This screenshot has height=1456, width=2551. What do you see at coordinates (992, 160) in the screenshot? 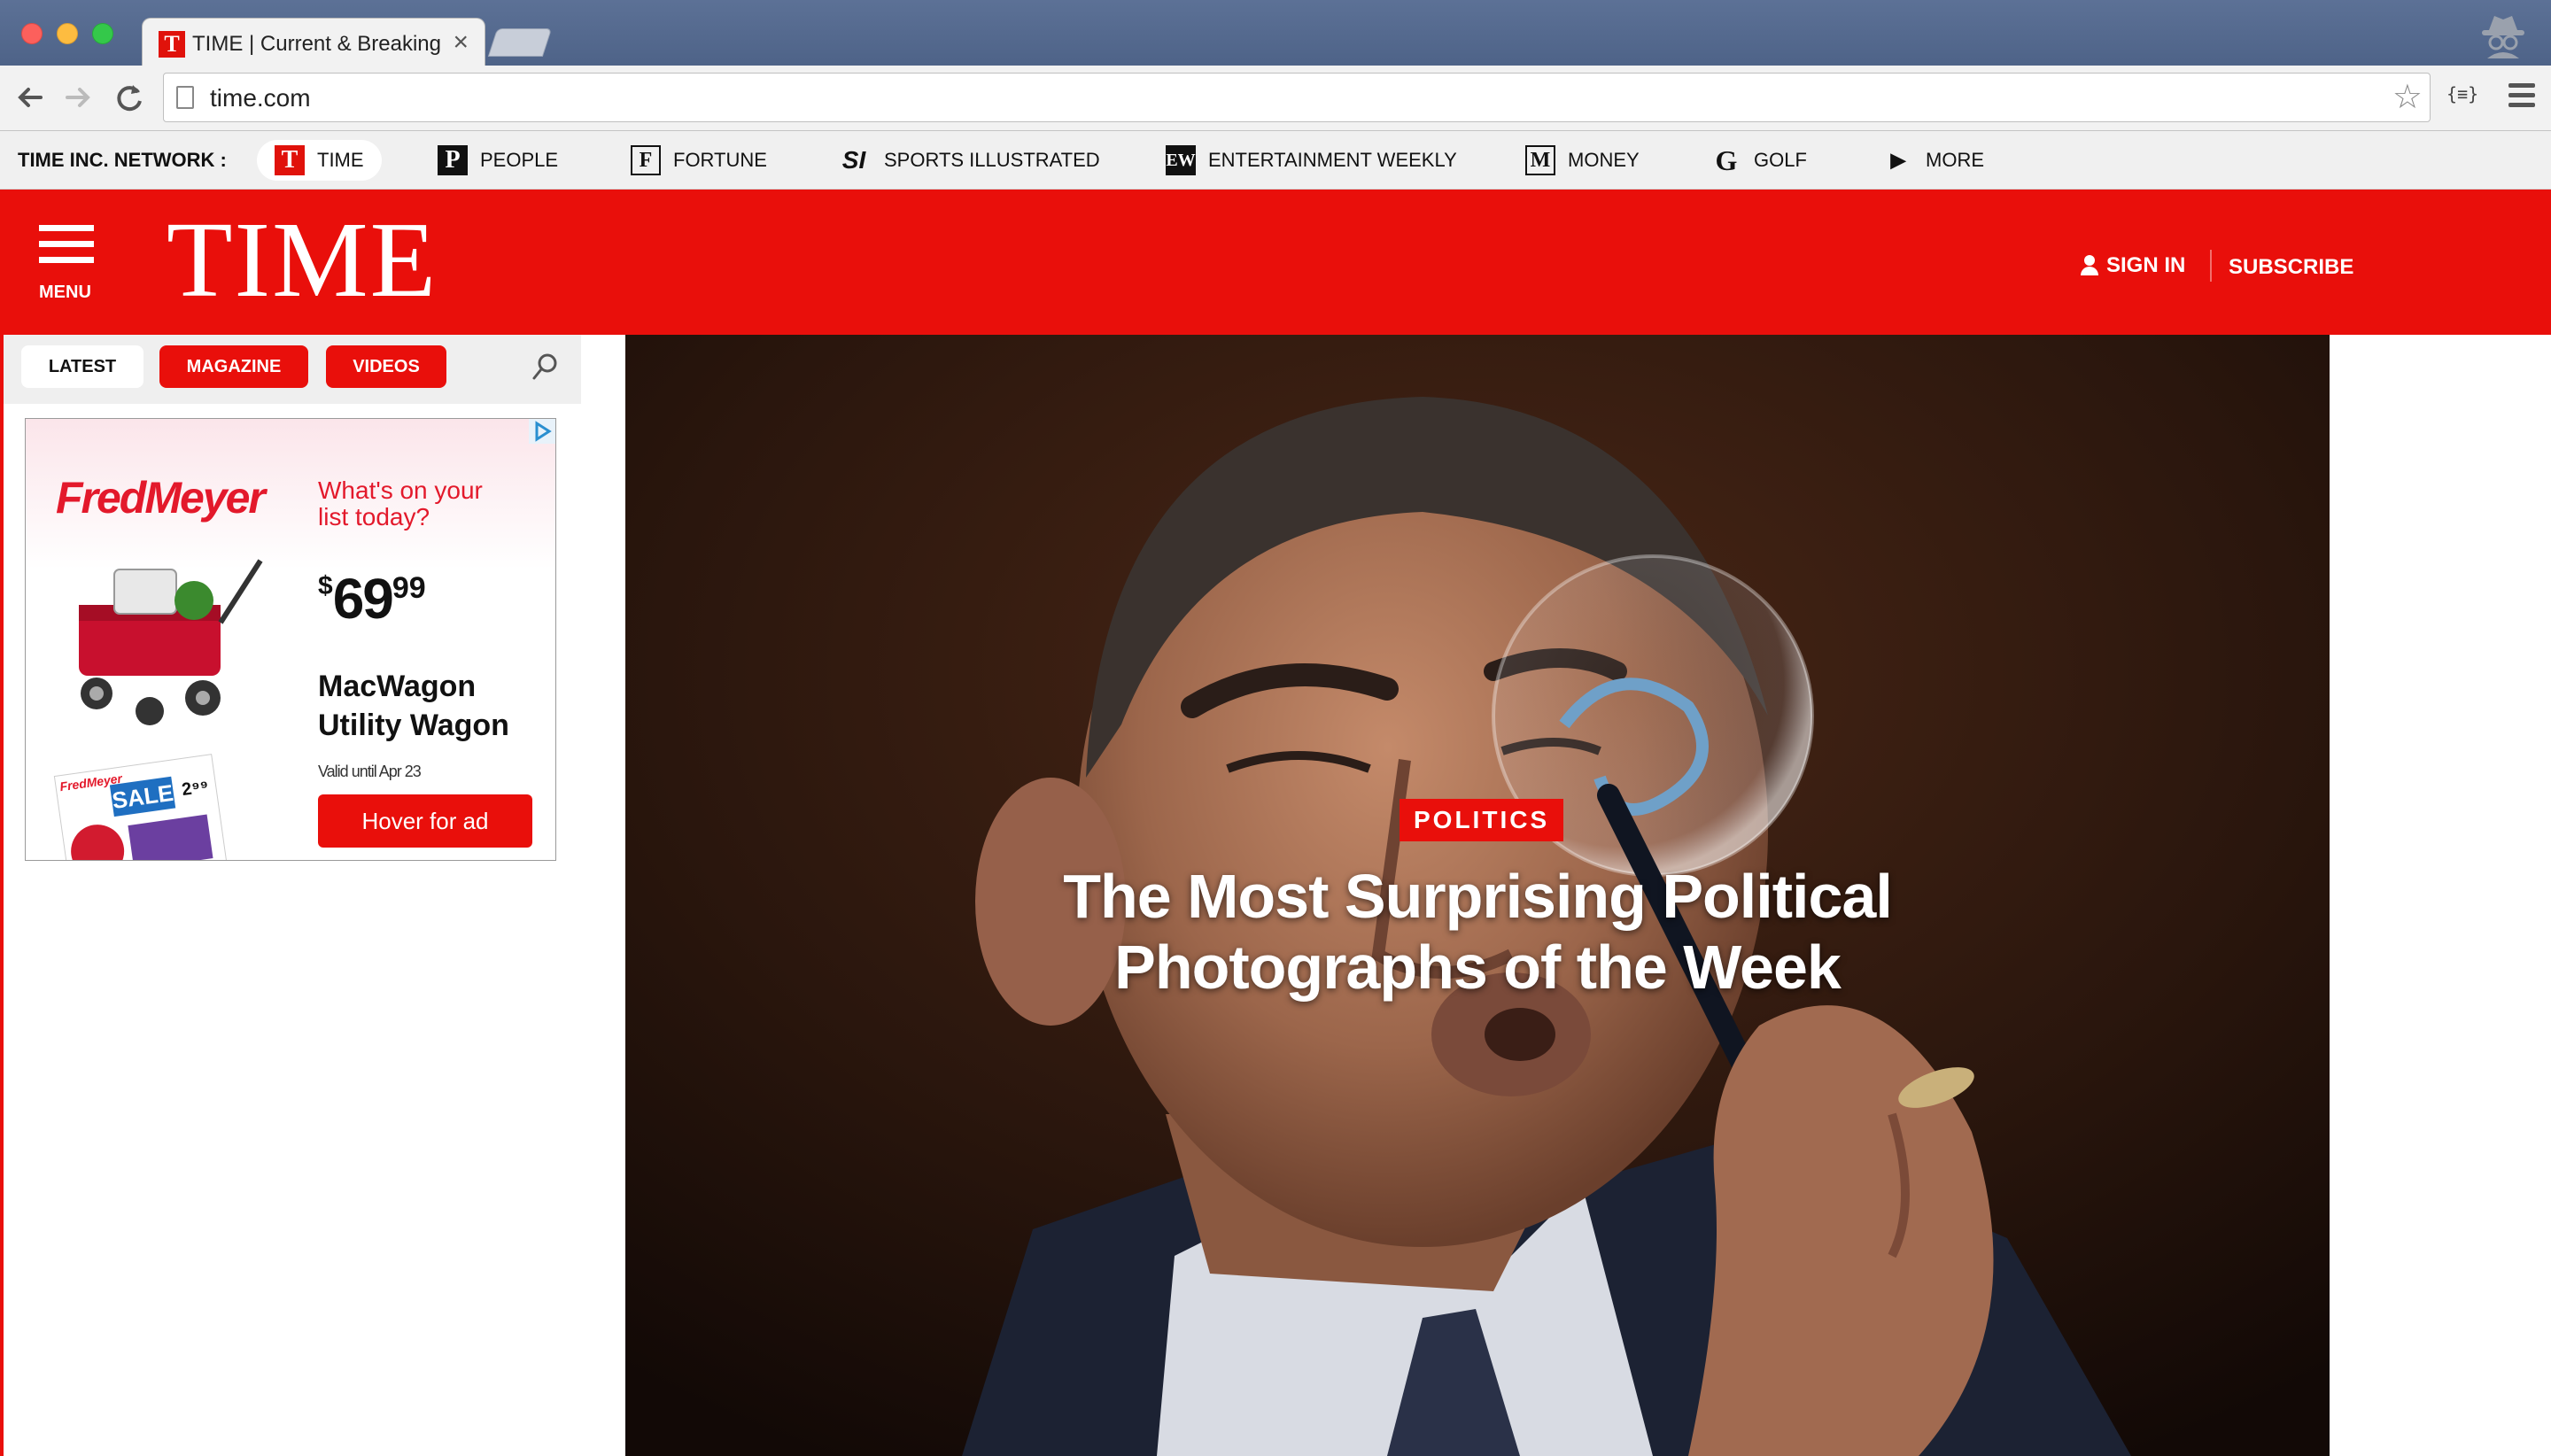
I see `network-item-label: SPORTS ILLUSTRATED` at bounding box center [992, 160].